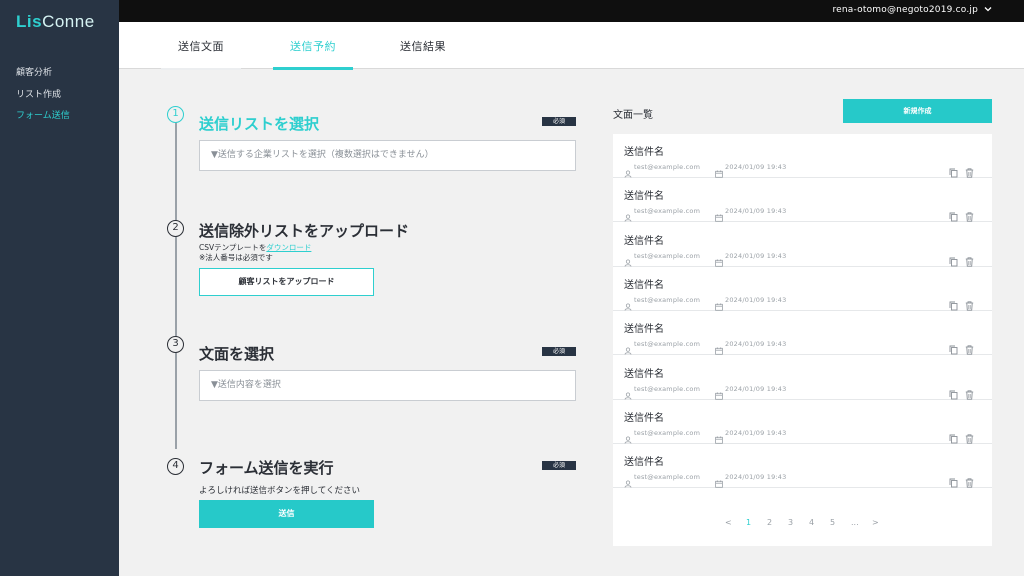  What do you see at coordinates (917, 111) in the screenshot?
I see `new-document-button: 新規作成` at bounding box center [917, 111].